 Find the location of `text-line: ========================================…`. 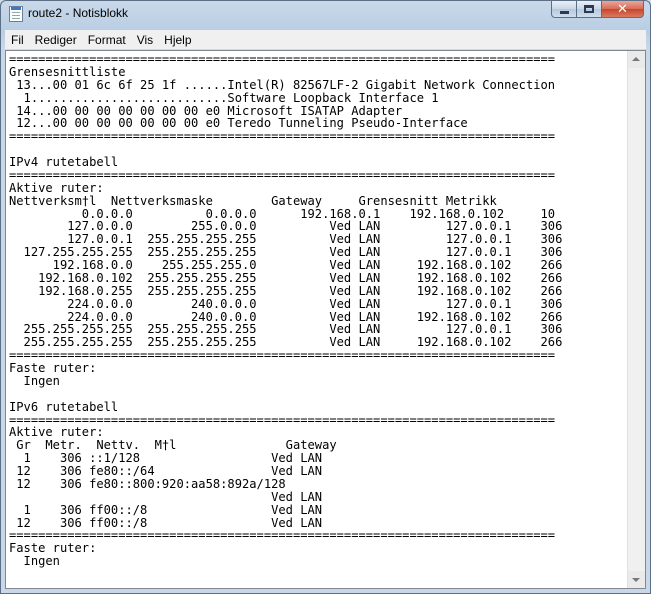

text-line: ========================================… is located at coordinates (282, 136).